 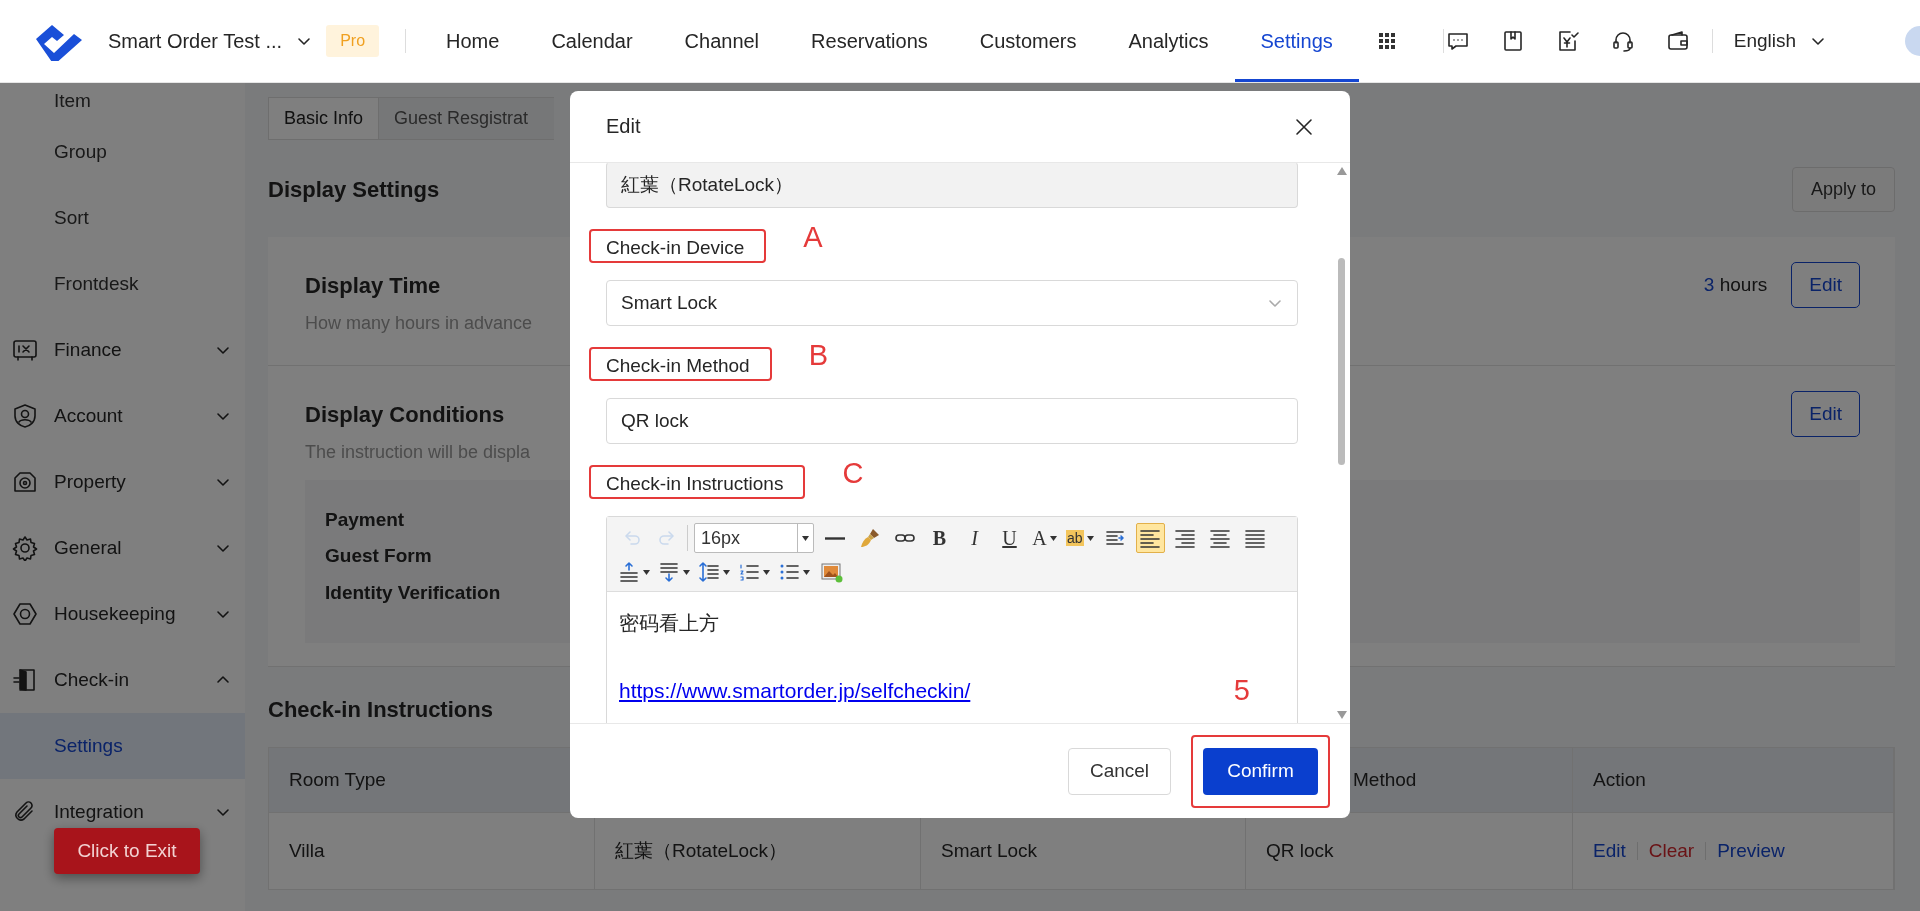 I want to click on brush-icon, so click(x=869, y=538).